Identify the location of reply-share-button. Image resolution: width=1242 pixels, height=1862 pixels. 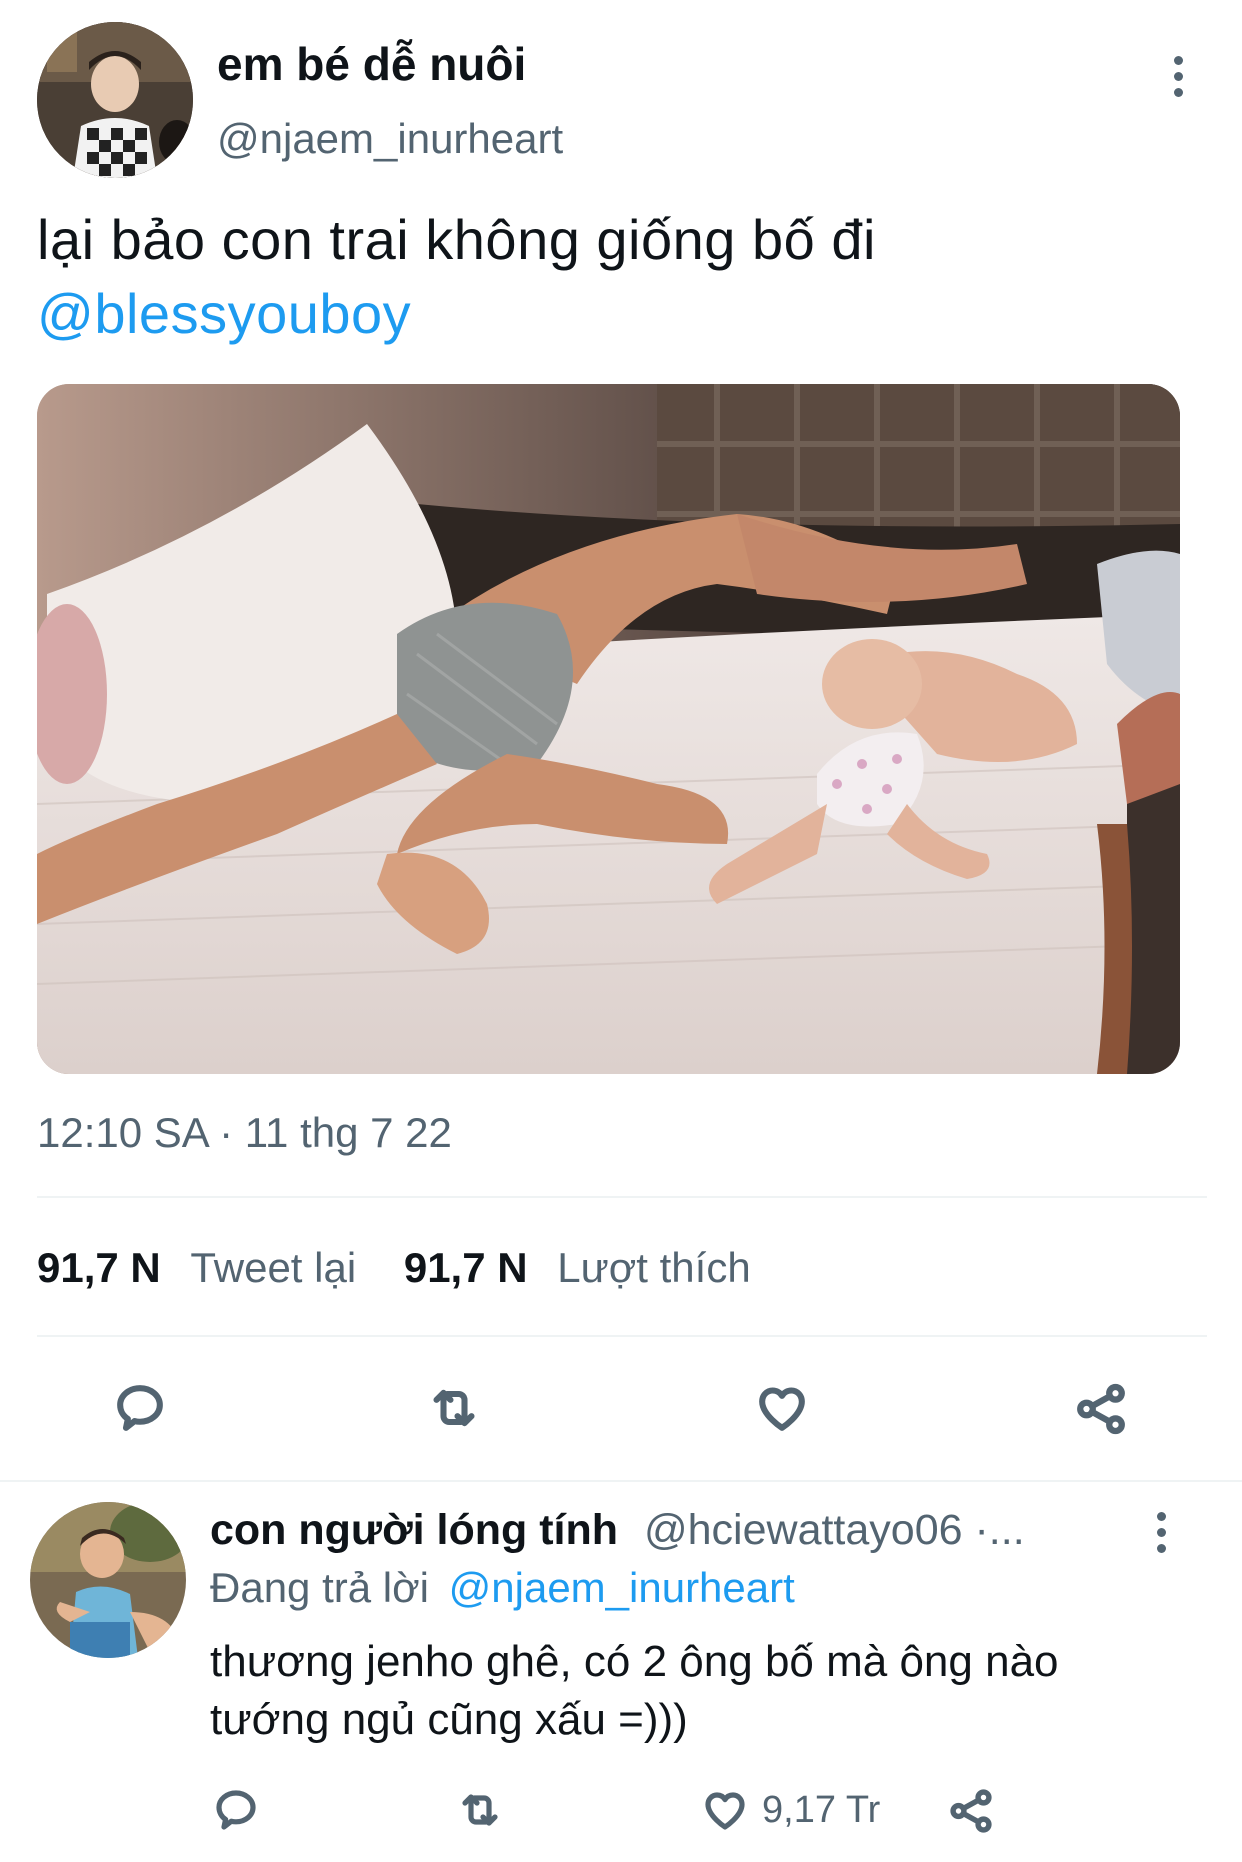
(971, 1811).